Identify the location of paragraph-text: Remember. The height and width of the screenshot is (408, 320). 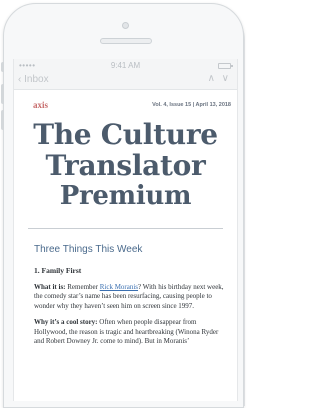
(82, 286).